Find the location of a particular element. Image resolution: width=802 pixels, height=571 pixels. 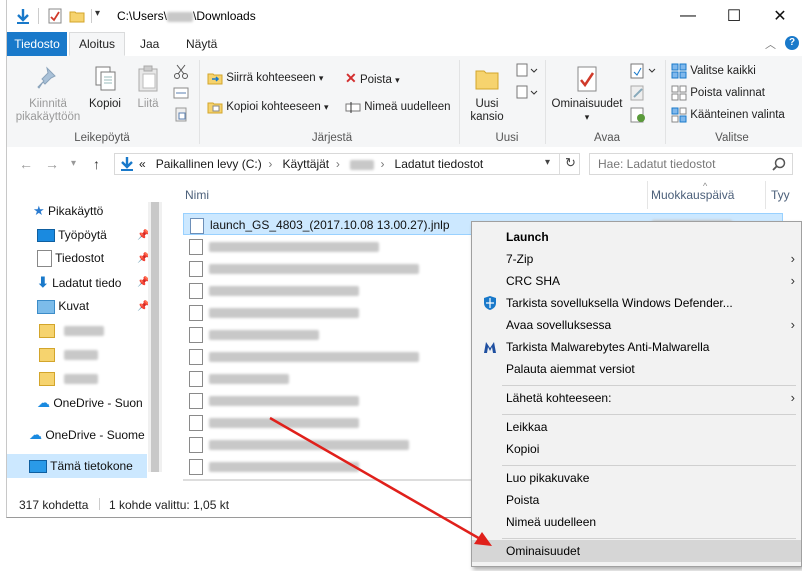

breadcrumb-overflow: « is located at coordinates (142, 164).